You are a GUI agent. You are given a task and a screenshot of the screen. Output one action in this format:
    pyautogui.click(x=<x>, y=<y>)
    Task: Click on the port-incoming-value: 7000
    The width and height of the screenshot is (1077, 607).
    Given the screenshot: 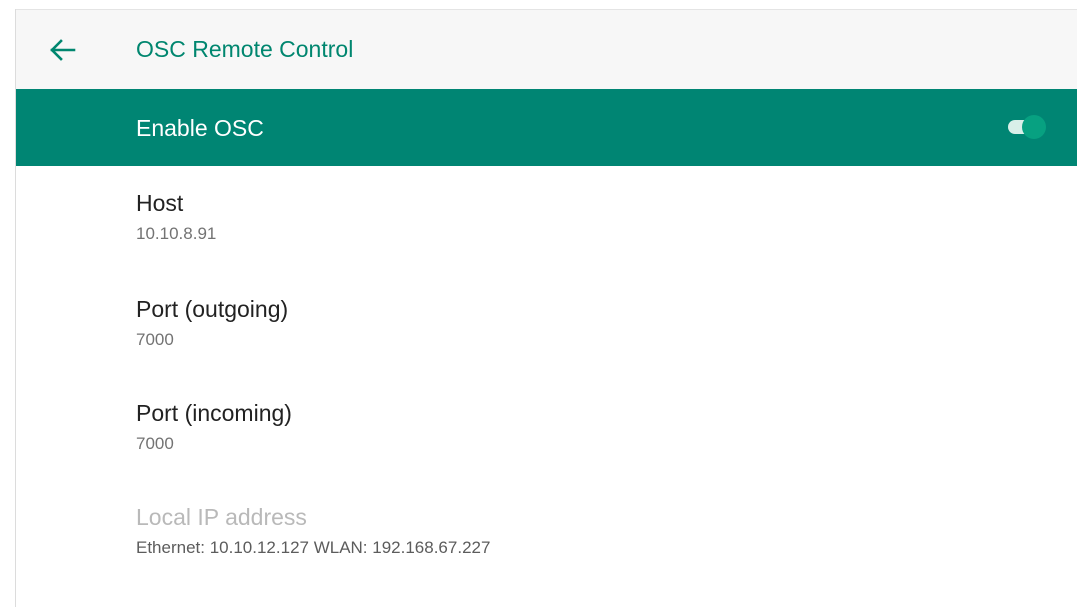 What is the action you would take?
    pyautogui.click(x=155, y=443)
    